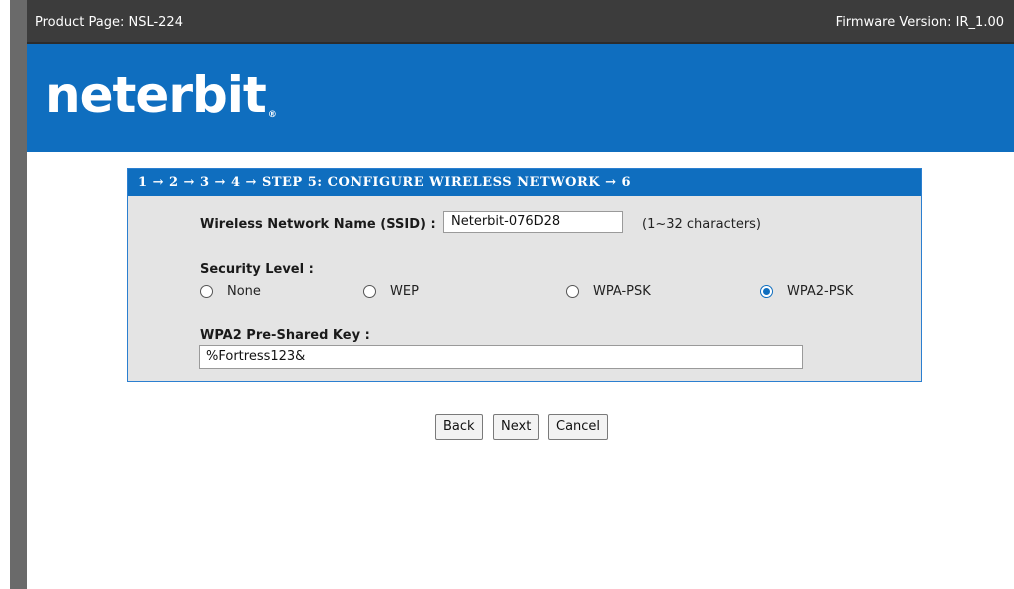  I want to click on radio-wpa2-psk-label: WPA2-PSK, so click(820, 291).